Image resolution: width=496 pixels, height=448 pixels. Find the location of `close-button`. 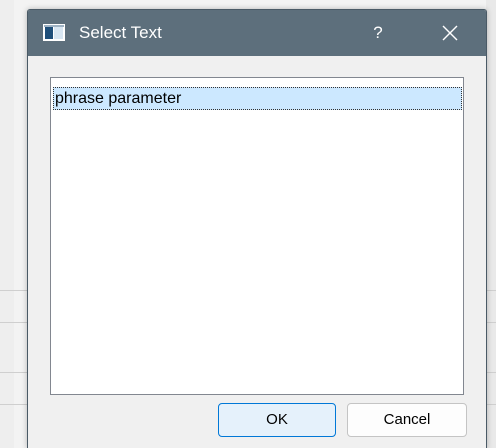

close-button is located at coordinates (450, 33).